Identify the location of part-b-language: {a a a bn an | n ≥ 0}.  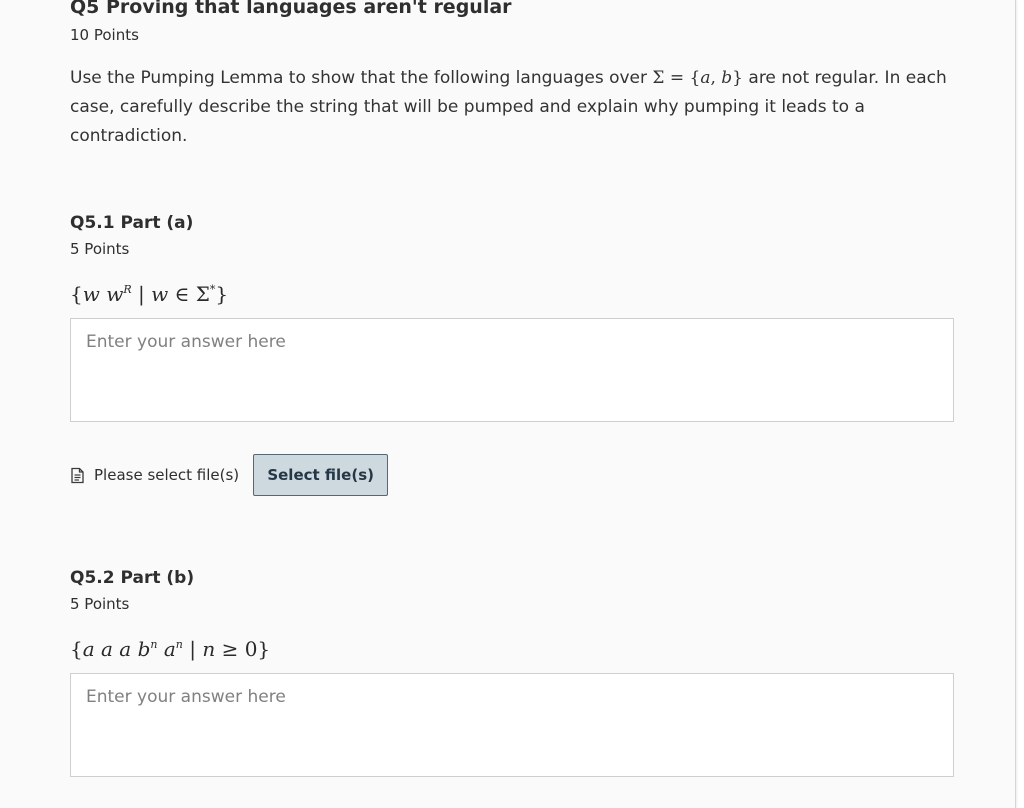
(170, 649).